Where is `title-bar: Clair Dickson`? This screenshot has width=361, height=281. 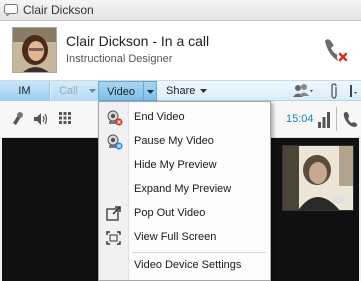
title-bar: Clair Dickson is located at coordinates (180, 10).